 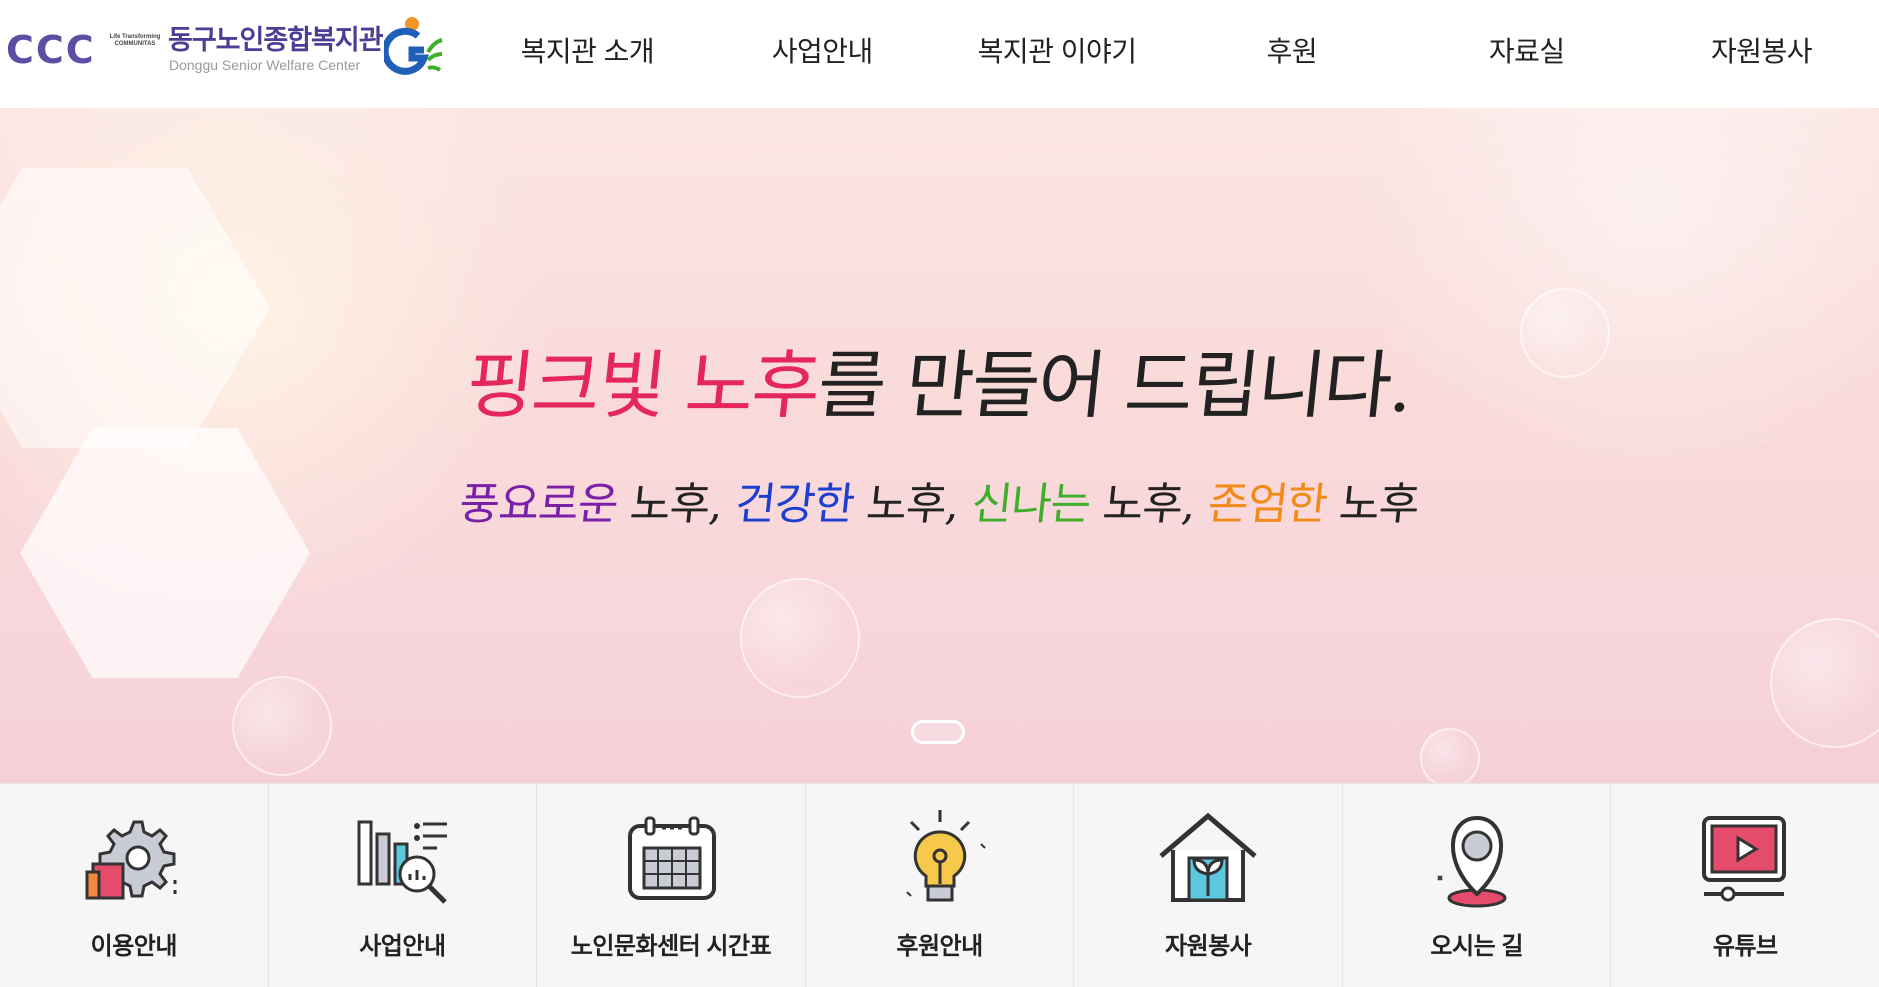 I want to click on headline-highlight: 핑크빛 노후, so click(x=642, y=386).